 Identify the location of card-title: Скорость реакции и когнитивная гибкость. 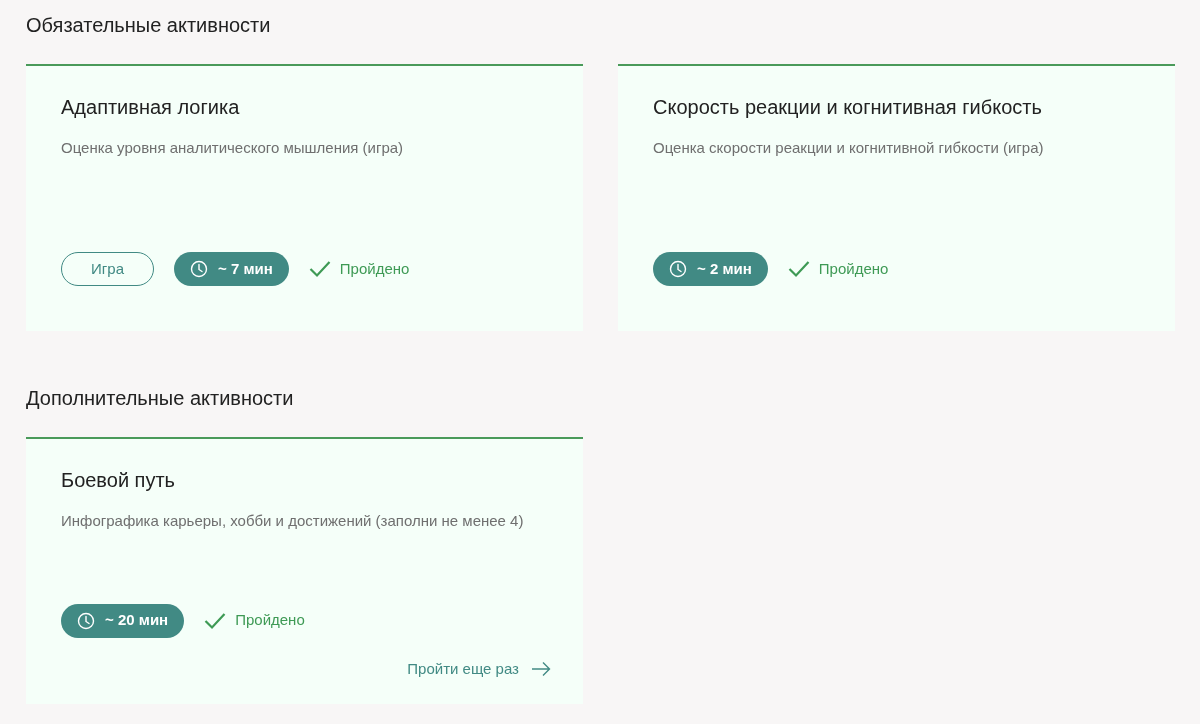
(848, 107).